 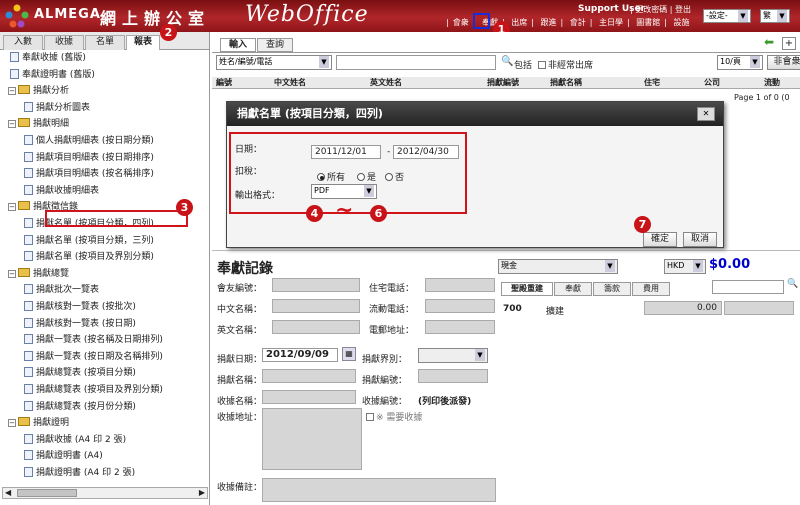 I want to click on tree-item: 捐獻一覽表 (按日期及名稱排列), so click(x=93, y=357).